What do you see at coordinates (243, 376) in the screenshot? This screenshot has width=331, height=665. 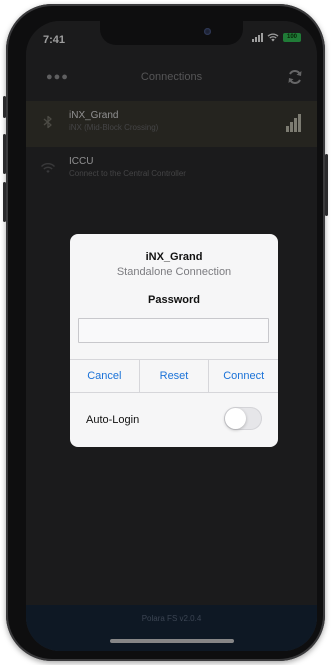 I see `connect-button: Connect` at bounding box center [243, 376].